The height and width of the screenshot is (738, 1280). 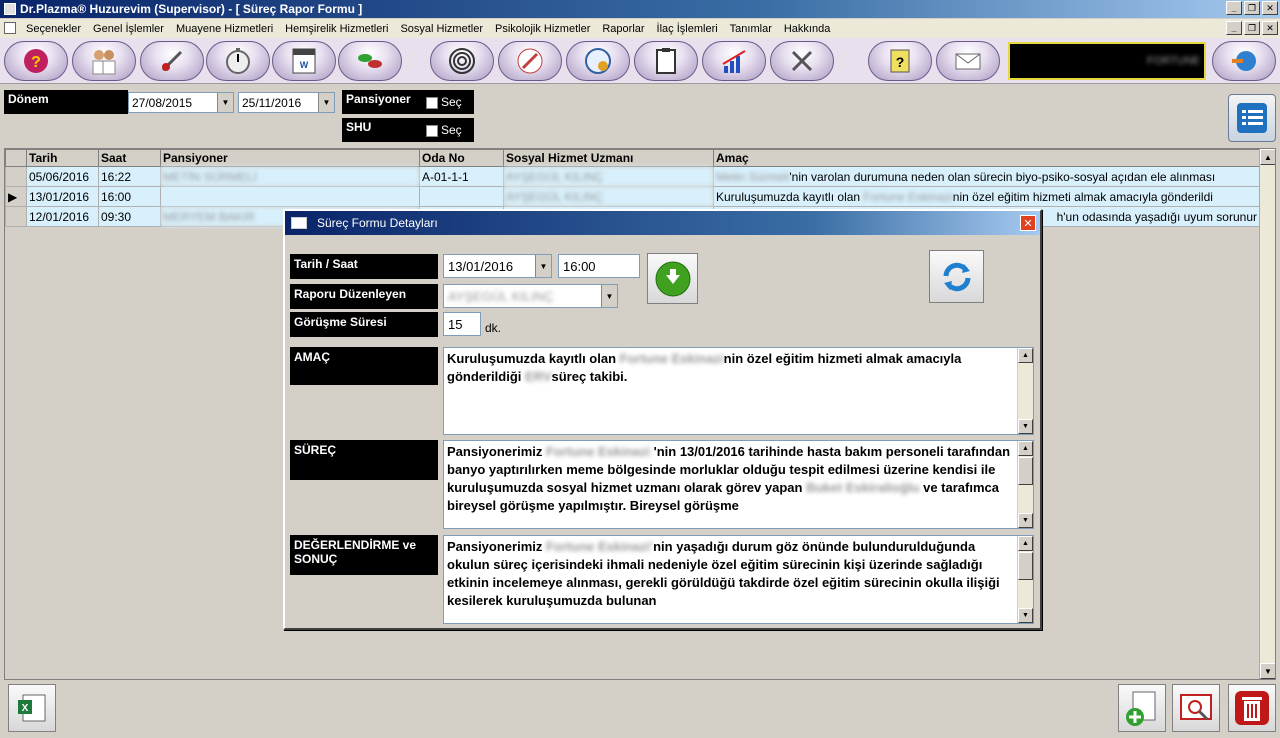 I want to click on toolbar-nursing-button, so click(x=172, y=61).